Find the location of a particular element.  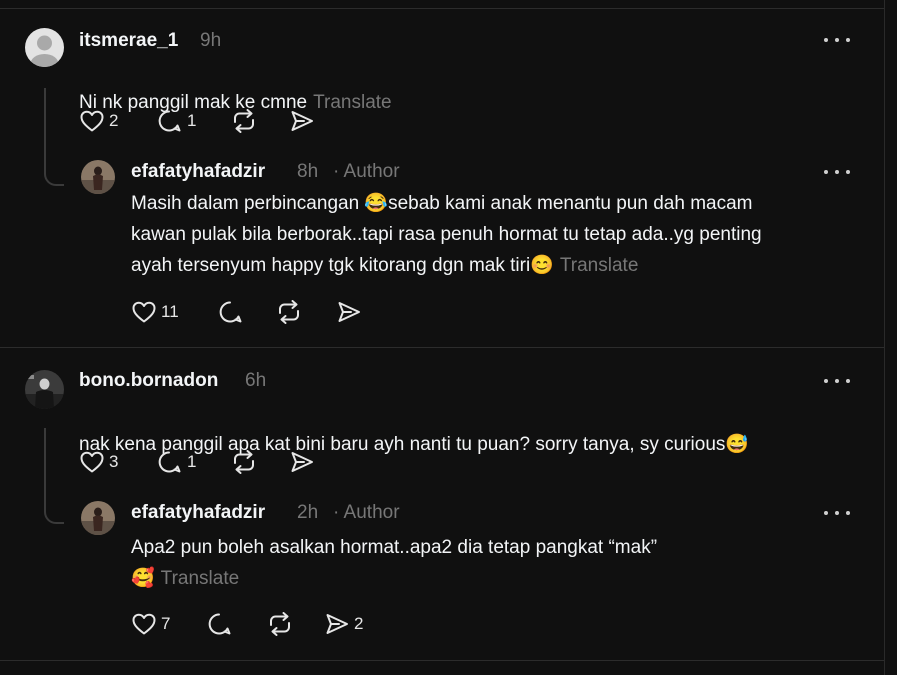

like-button: 11 is located at coordinates (155, 312).